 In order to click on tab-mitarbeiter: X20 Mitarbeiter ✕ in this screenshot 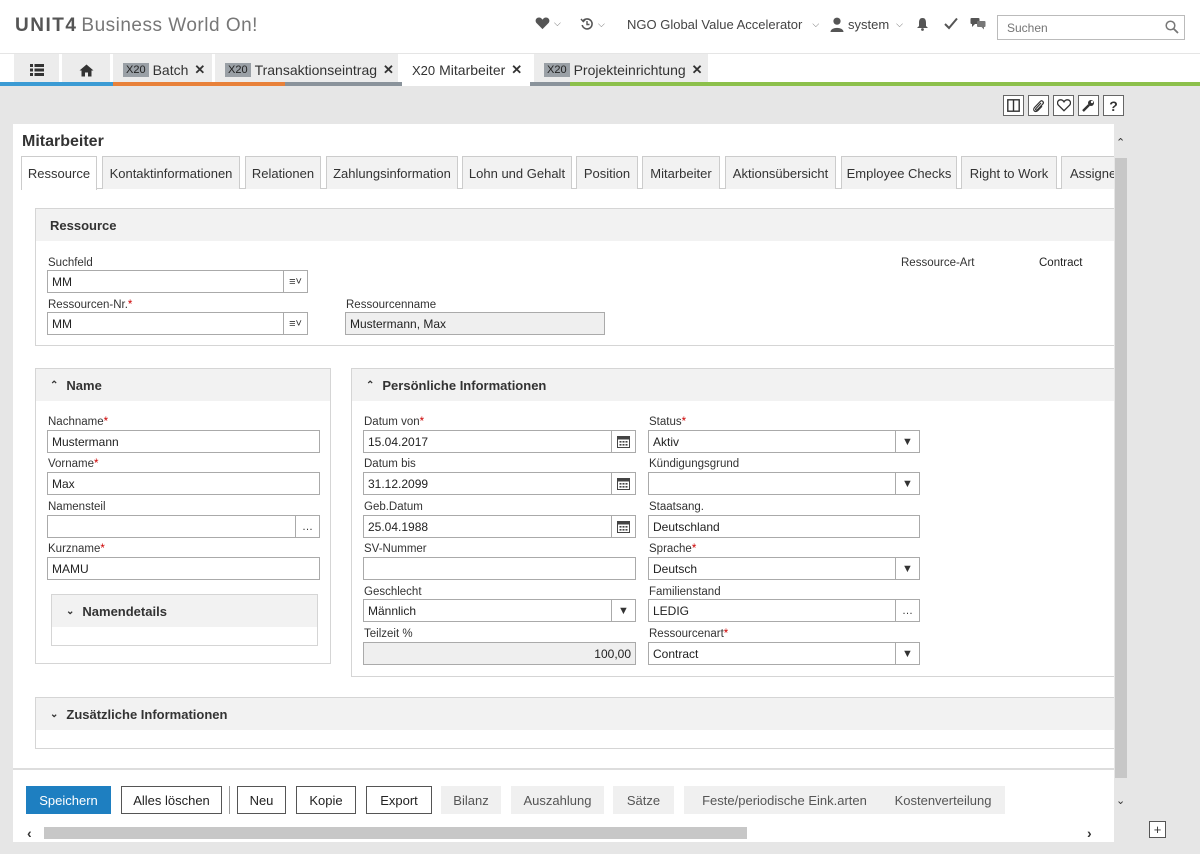, I will do `click(466, 70)`.